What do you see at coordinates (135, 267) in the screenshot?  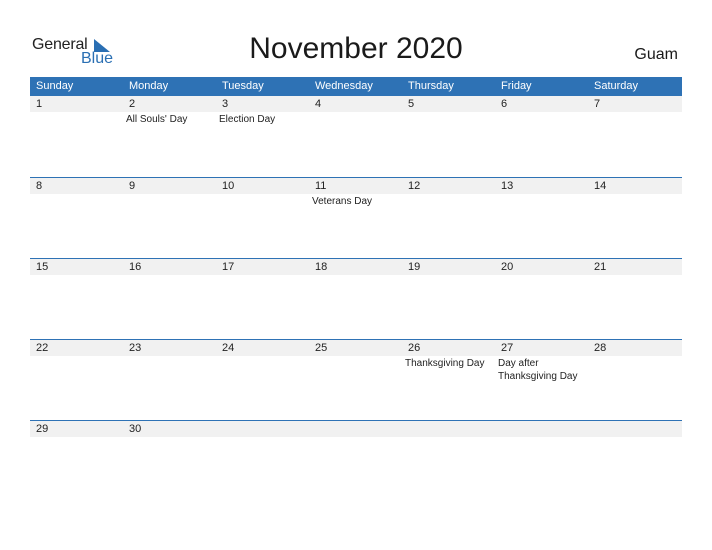 I see `day-number: 16` at bounding box center [135, 267].